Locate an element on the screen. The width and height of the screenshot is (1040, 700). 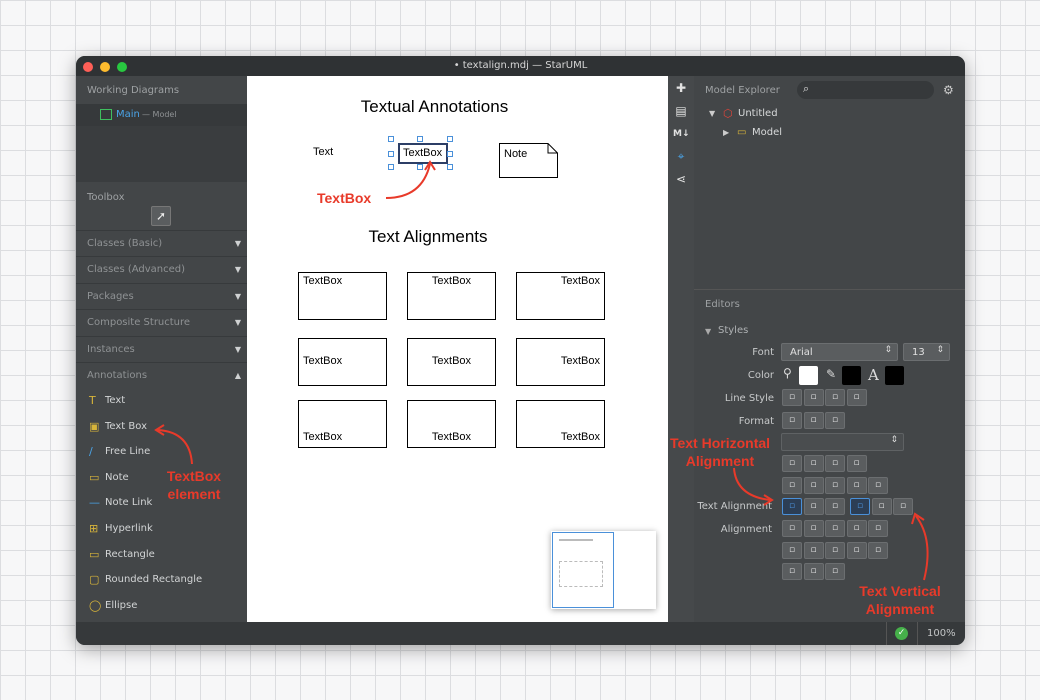
toolbox-category-instances: Instances ▼ is located at coordinates (161, 348).